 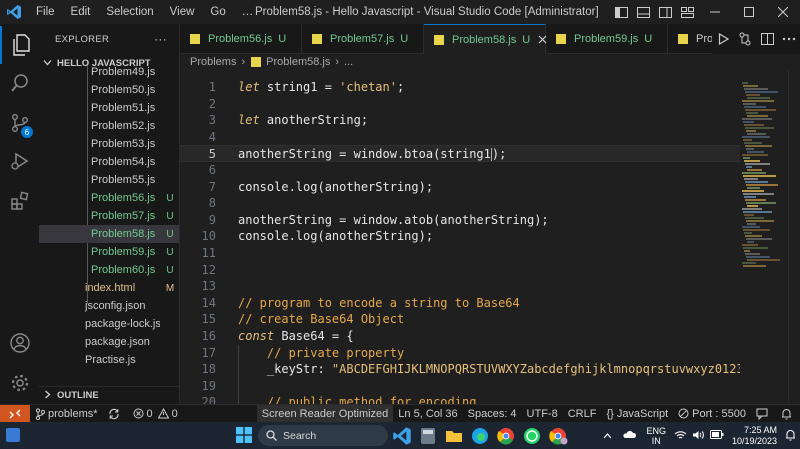 I want to click on tab-problem58-js: Problem58.js U, so click(x=485, y=39).